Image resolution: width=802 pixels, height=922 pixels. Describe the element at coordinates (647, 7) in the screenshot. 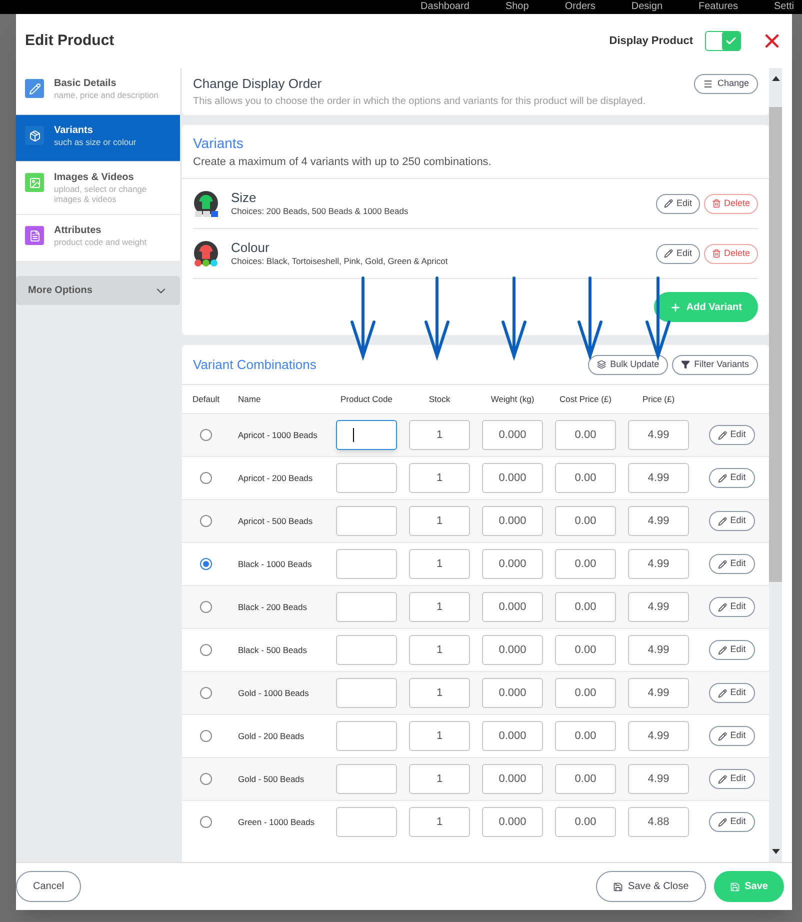

I see `nav-item: Design` at that location.